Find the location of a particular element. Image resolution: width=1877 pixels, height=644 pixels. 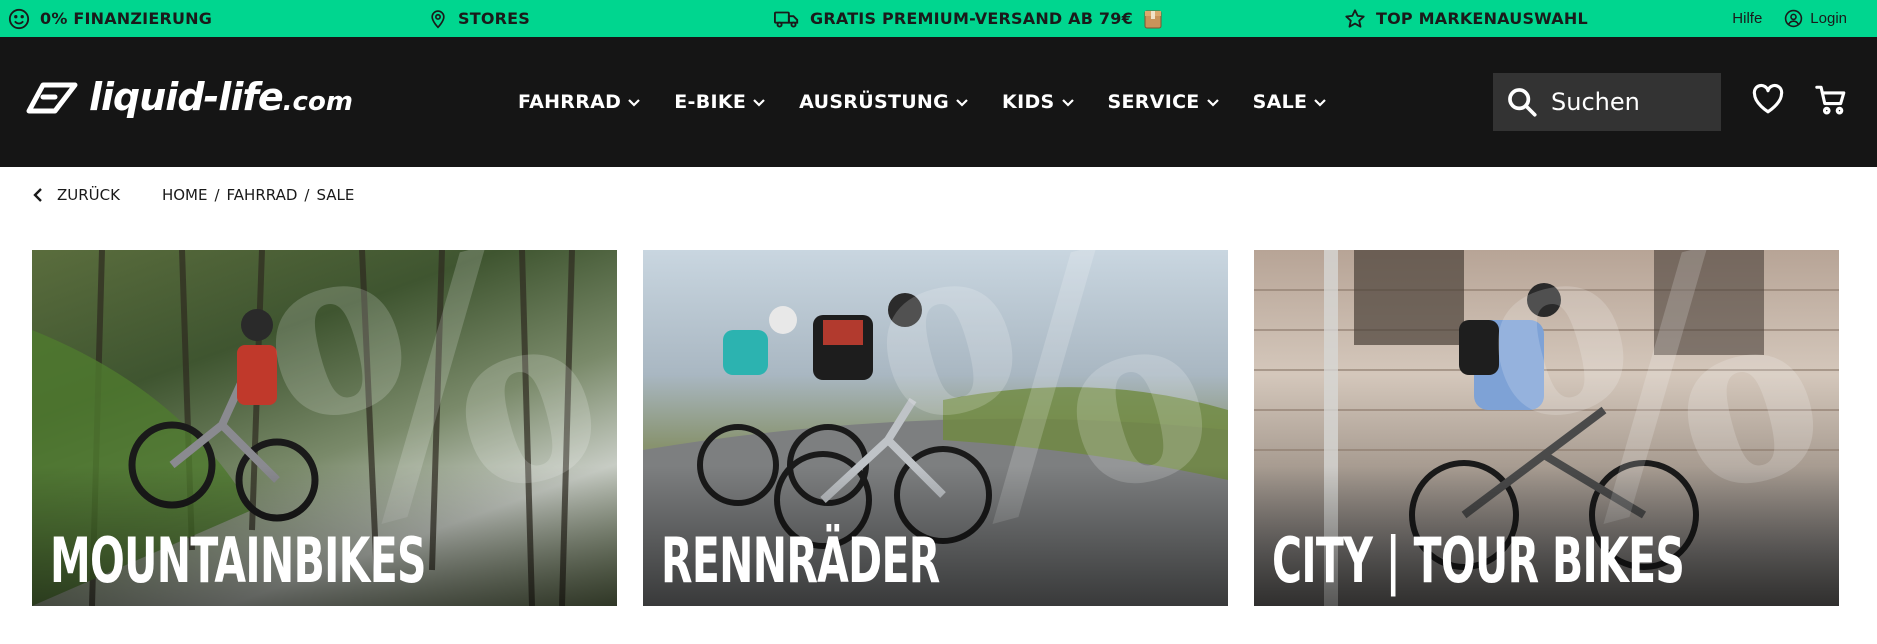

star-icon is located at coordinates (1355, 18).